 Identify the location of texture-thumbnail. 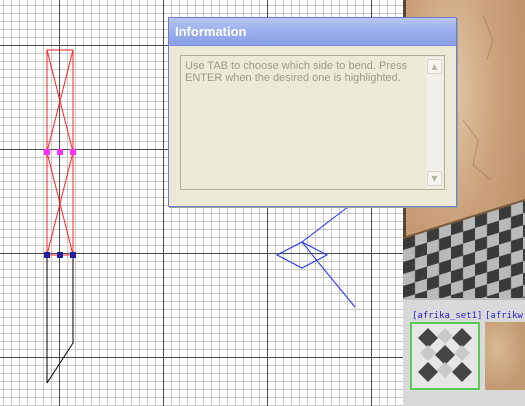
(505, 356).